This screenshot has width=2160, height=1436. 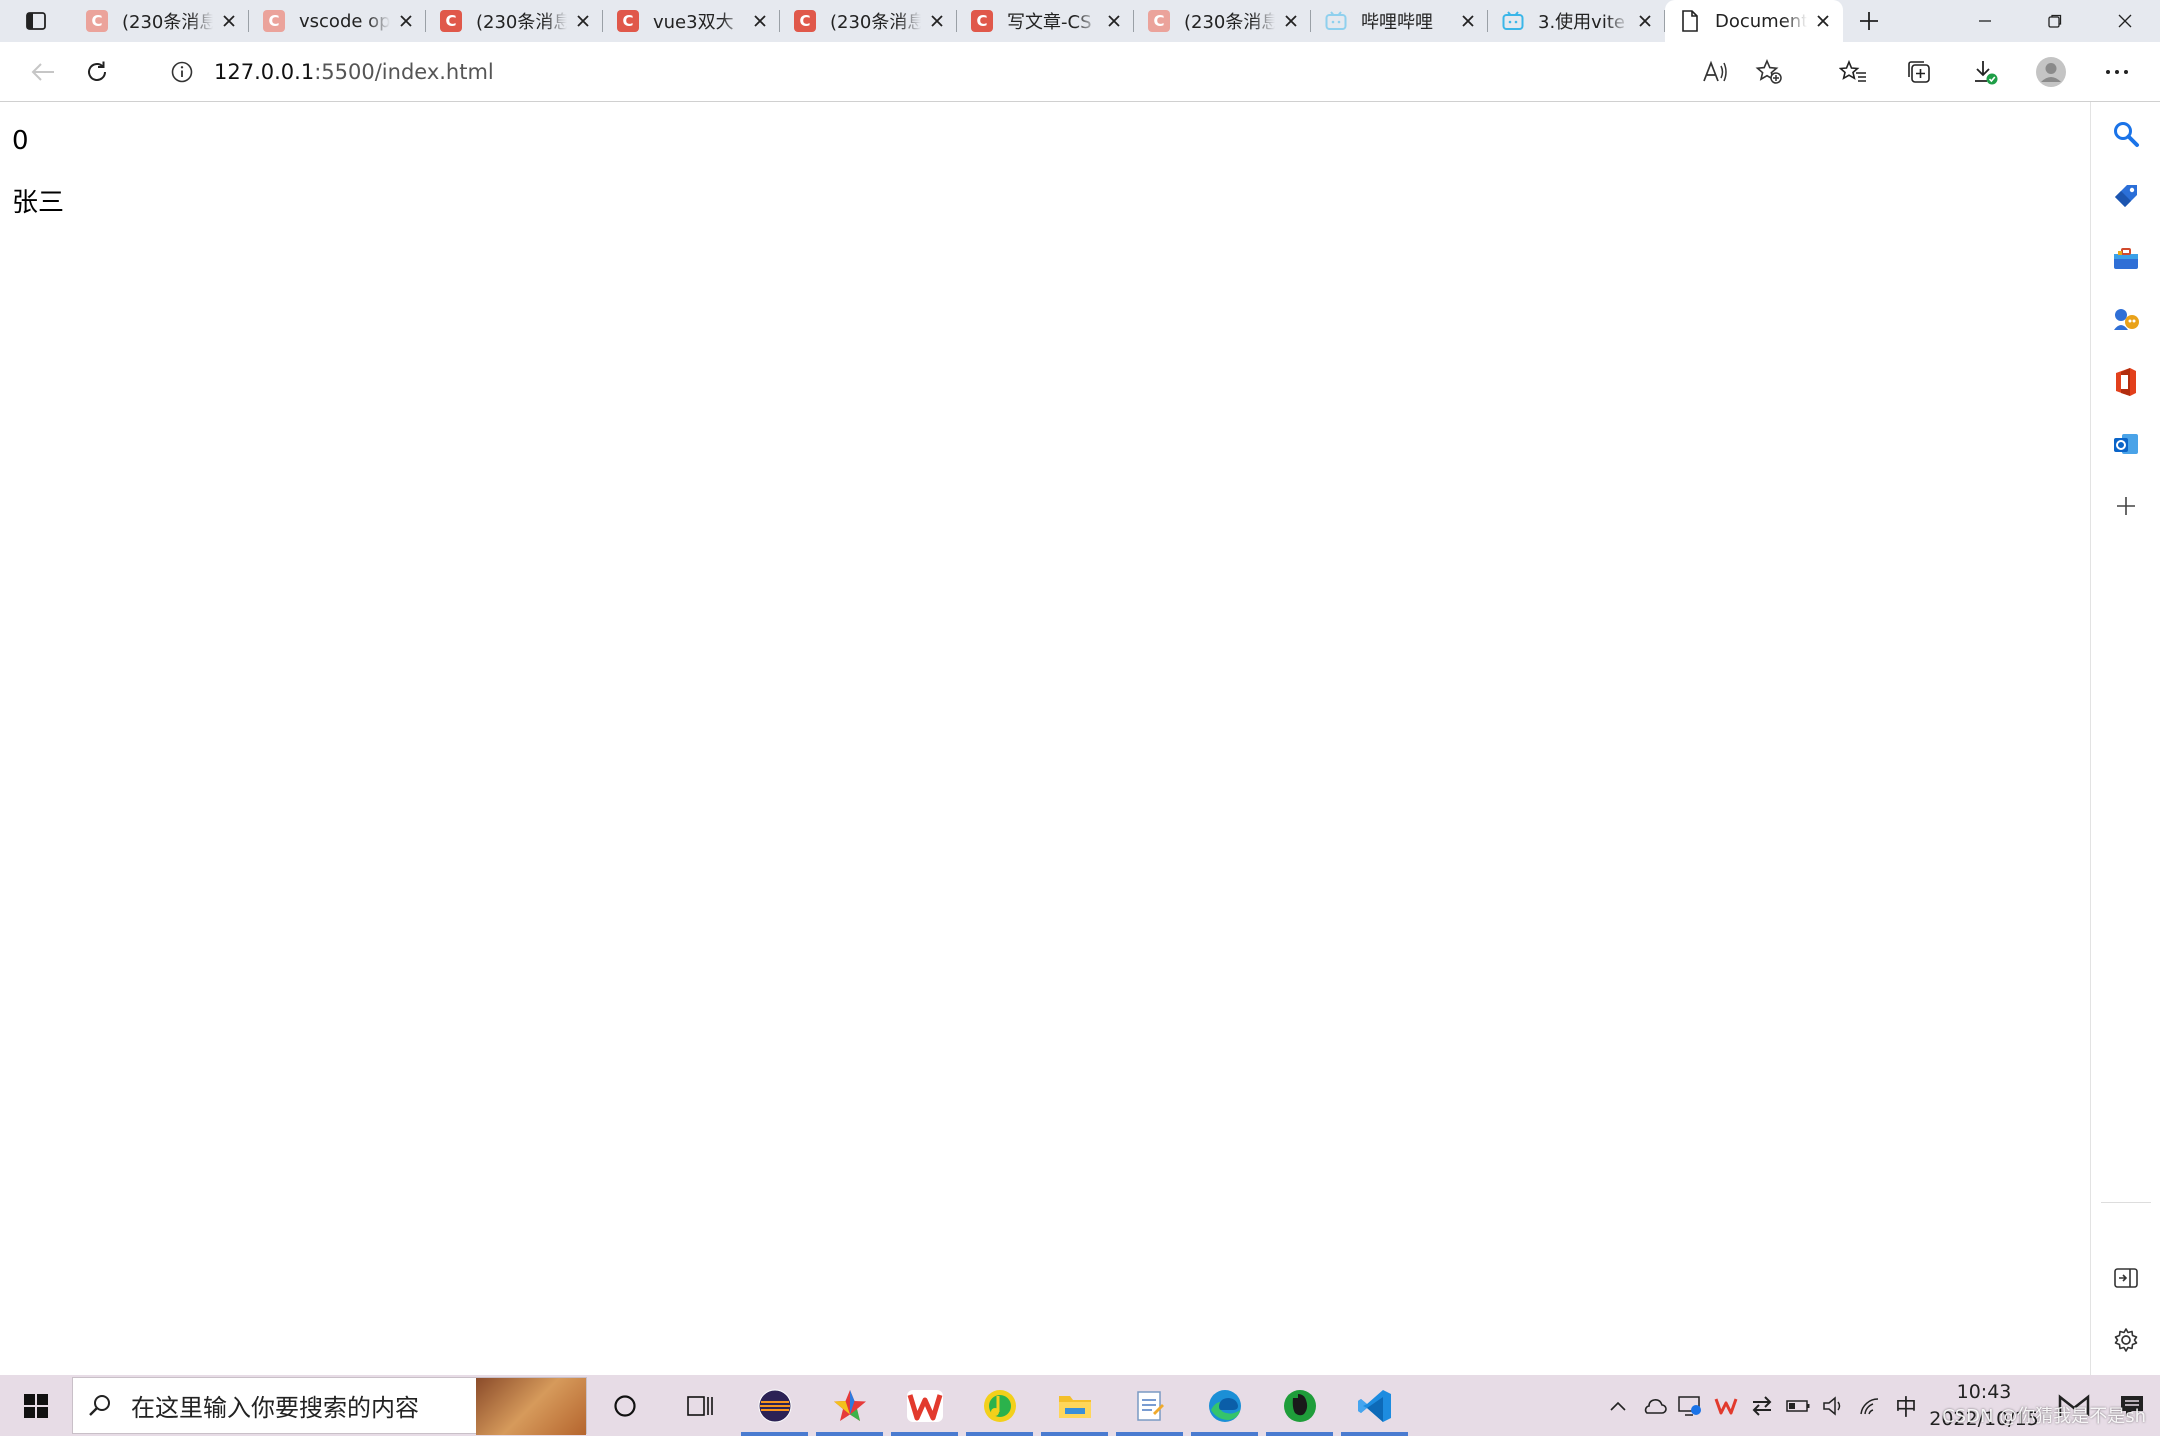 I want to click on tab-3: C vue3双大, so click(x=691, y=21).